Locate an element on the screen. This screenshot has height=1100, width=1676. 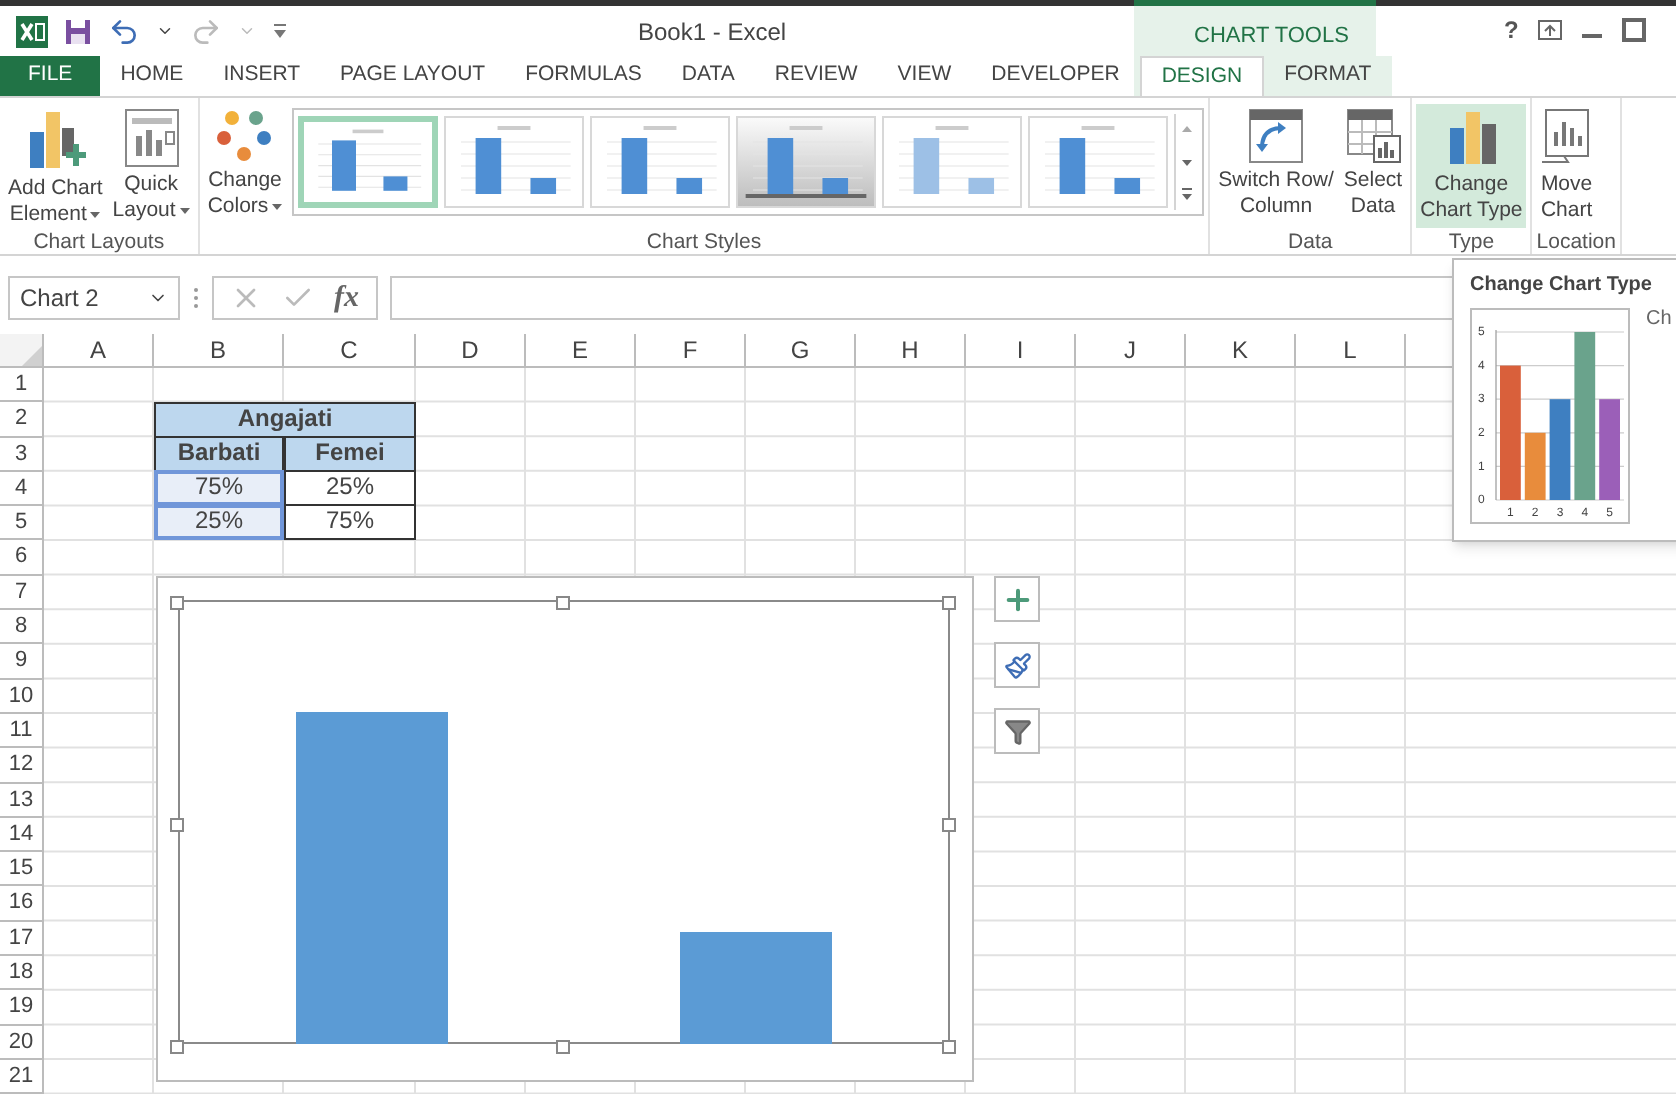
row-header: 19 is located at coordinates (22, 1008).